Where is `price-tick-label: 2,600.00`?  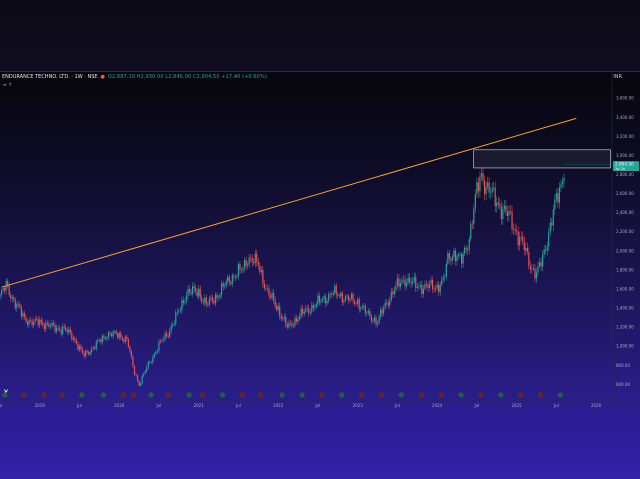
price-tick-label: 2,600.00 is located at coordinates (625, 193).